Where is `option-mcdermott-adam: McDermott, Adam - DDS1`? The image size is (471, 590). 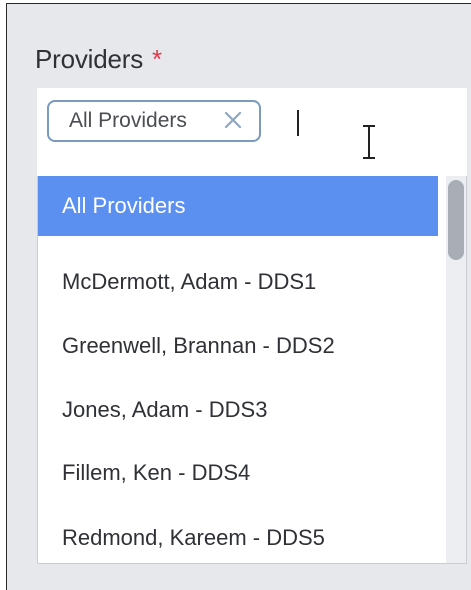
option-mcdermott-adam: McDermott, Adam - DDS1 is located at coordinates (238, 282).